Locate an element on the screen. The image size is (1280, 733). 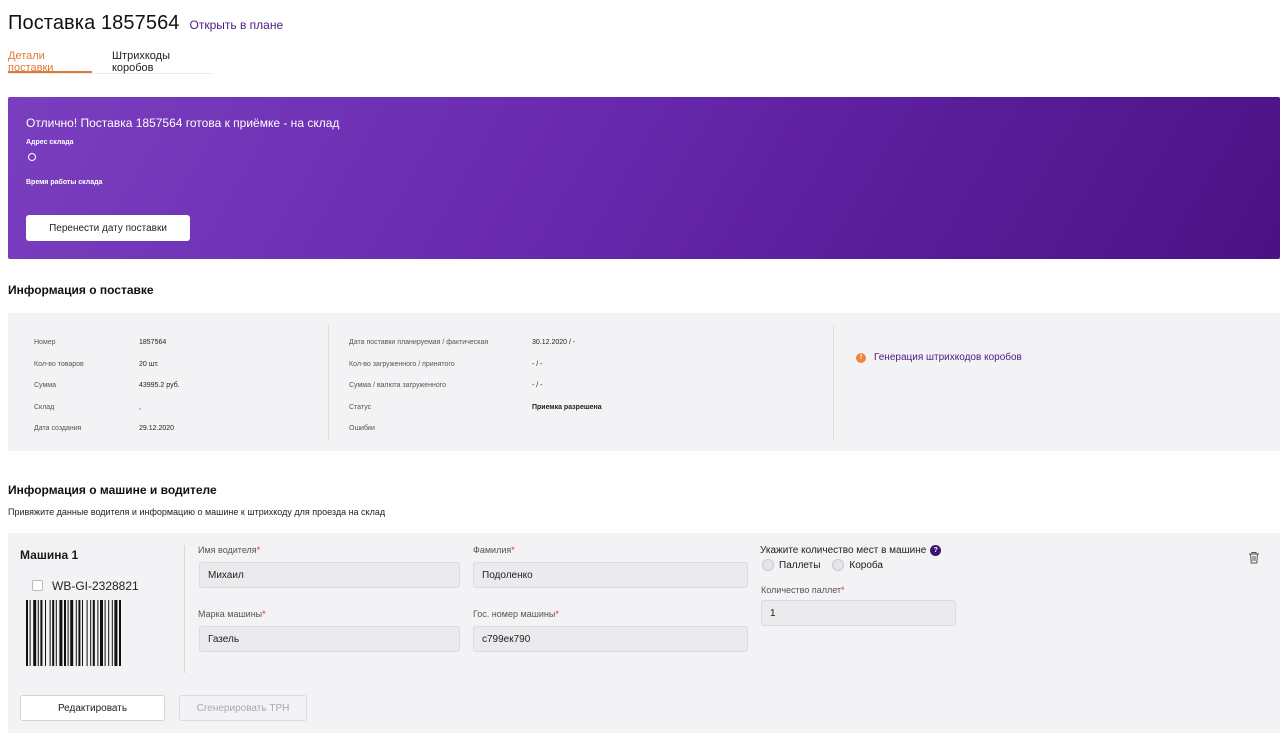
edit-button: Редактировать is located at coordinates (92, 708).